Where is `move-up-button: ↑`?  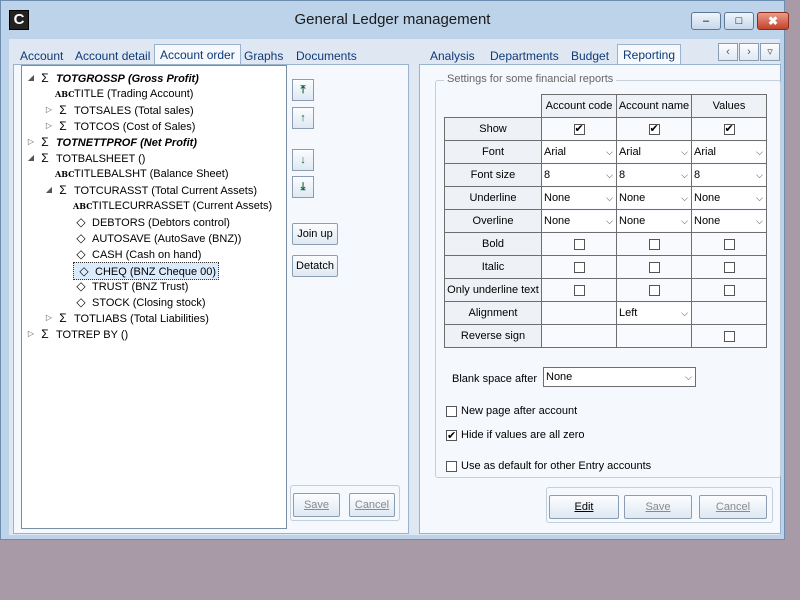
move-up-button: ↑ is located at coordinates (303, 118).